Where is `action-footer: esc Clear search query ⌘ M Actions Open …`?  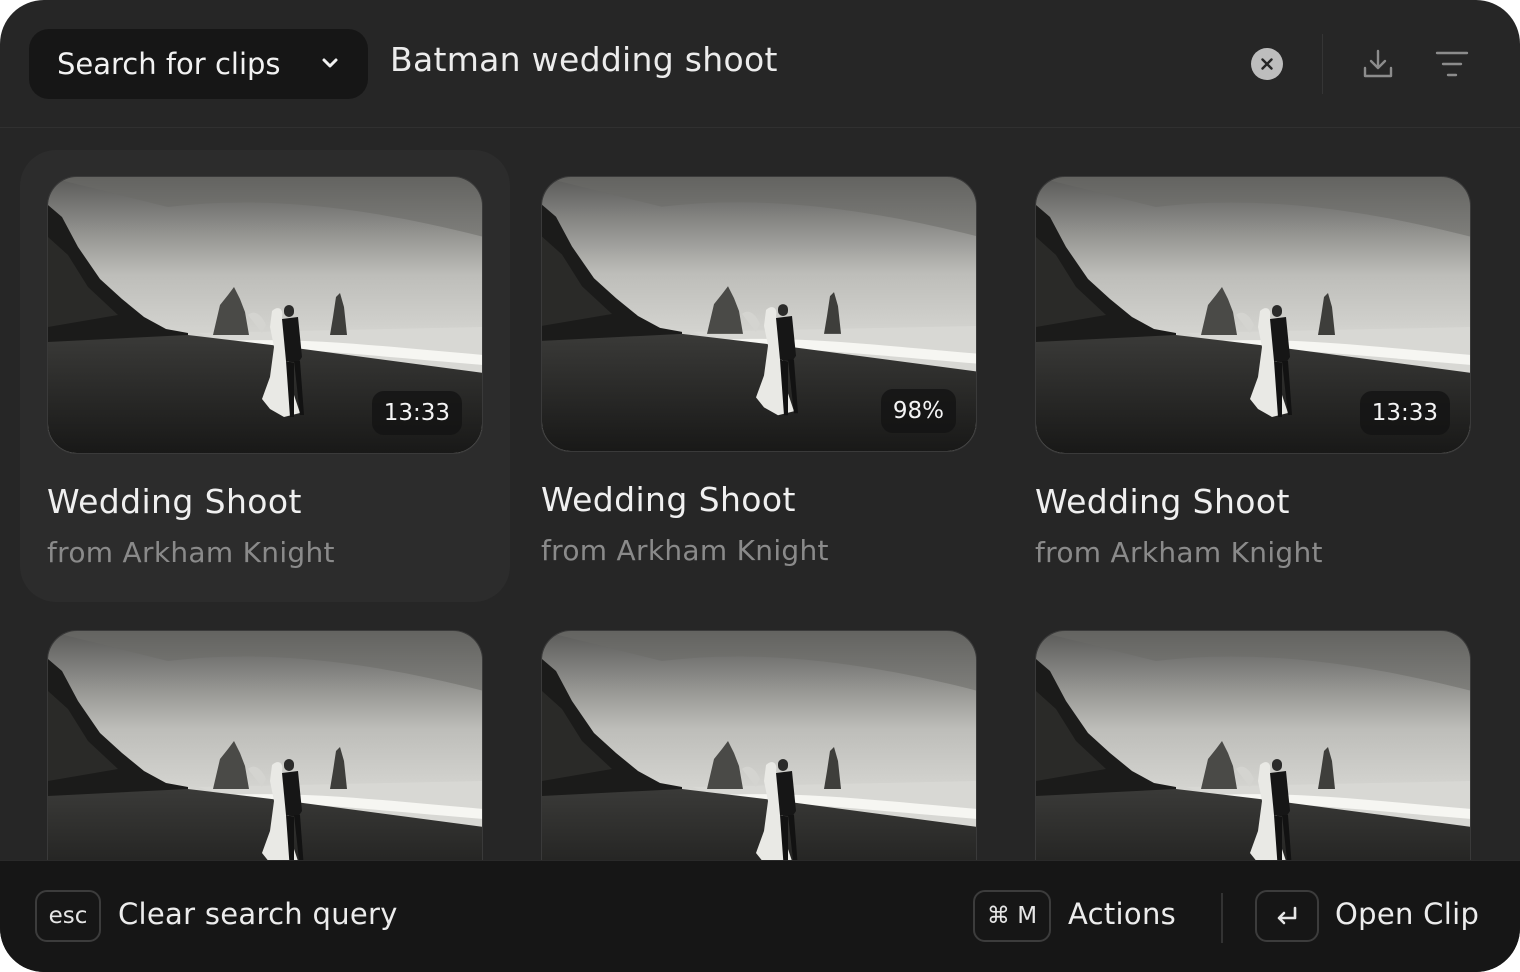
action-footer: esc Clear search query ⌘ M Actions Open … is located at coordinates (760, 916).